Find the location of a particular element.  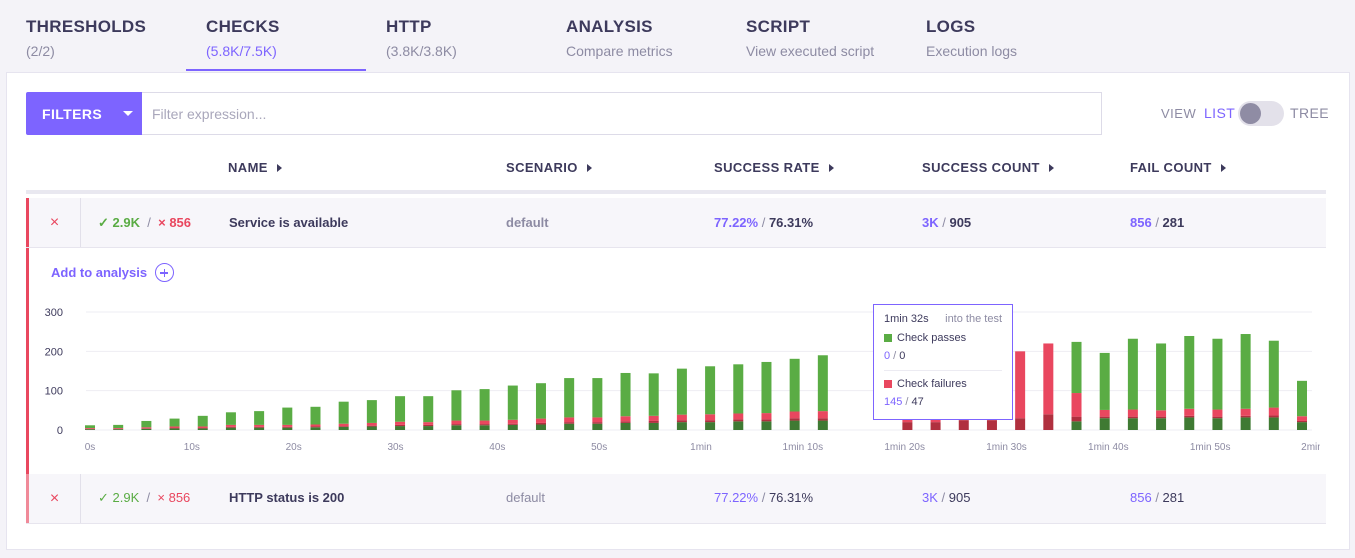

tab-analysis: ANALYSIS Compare metrics is located at coordinates (619, 36).